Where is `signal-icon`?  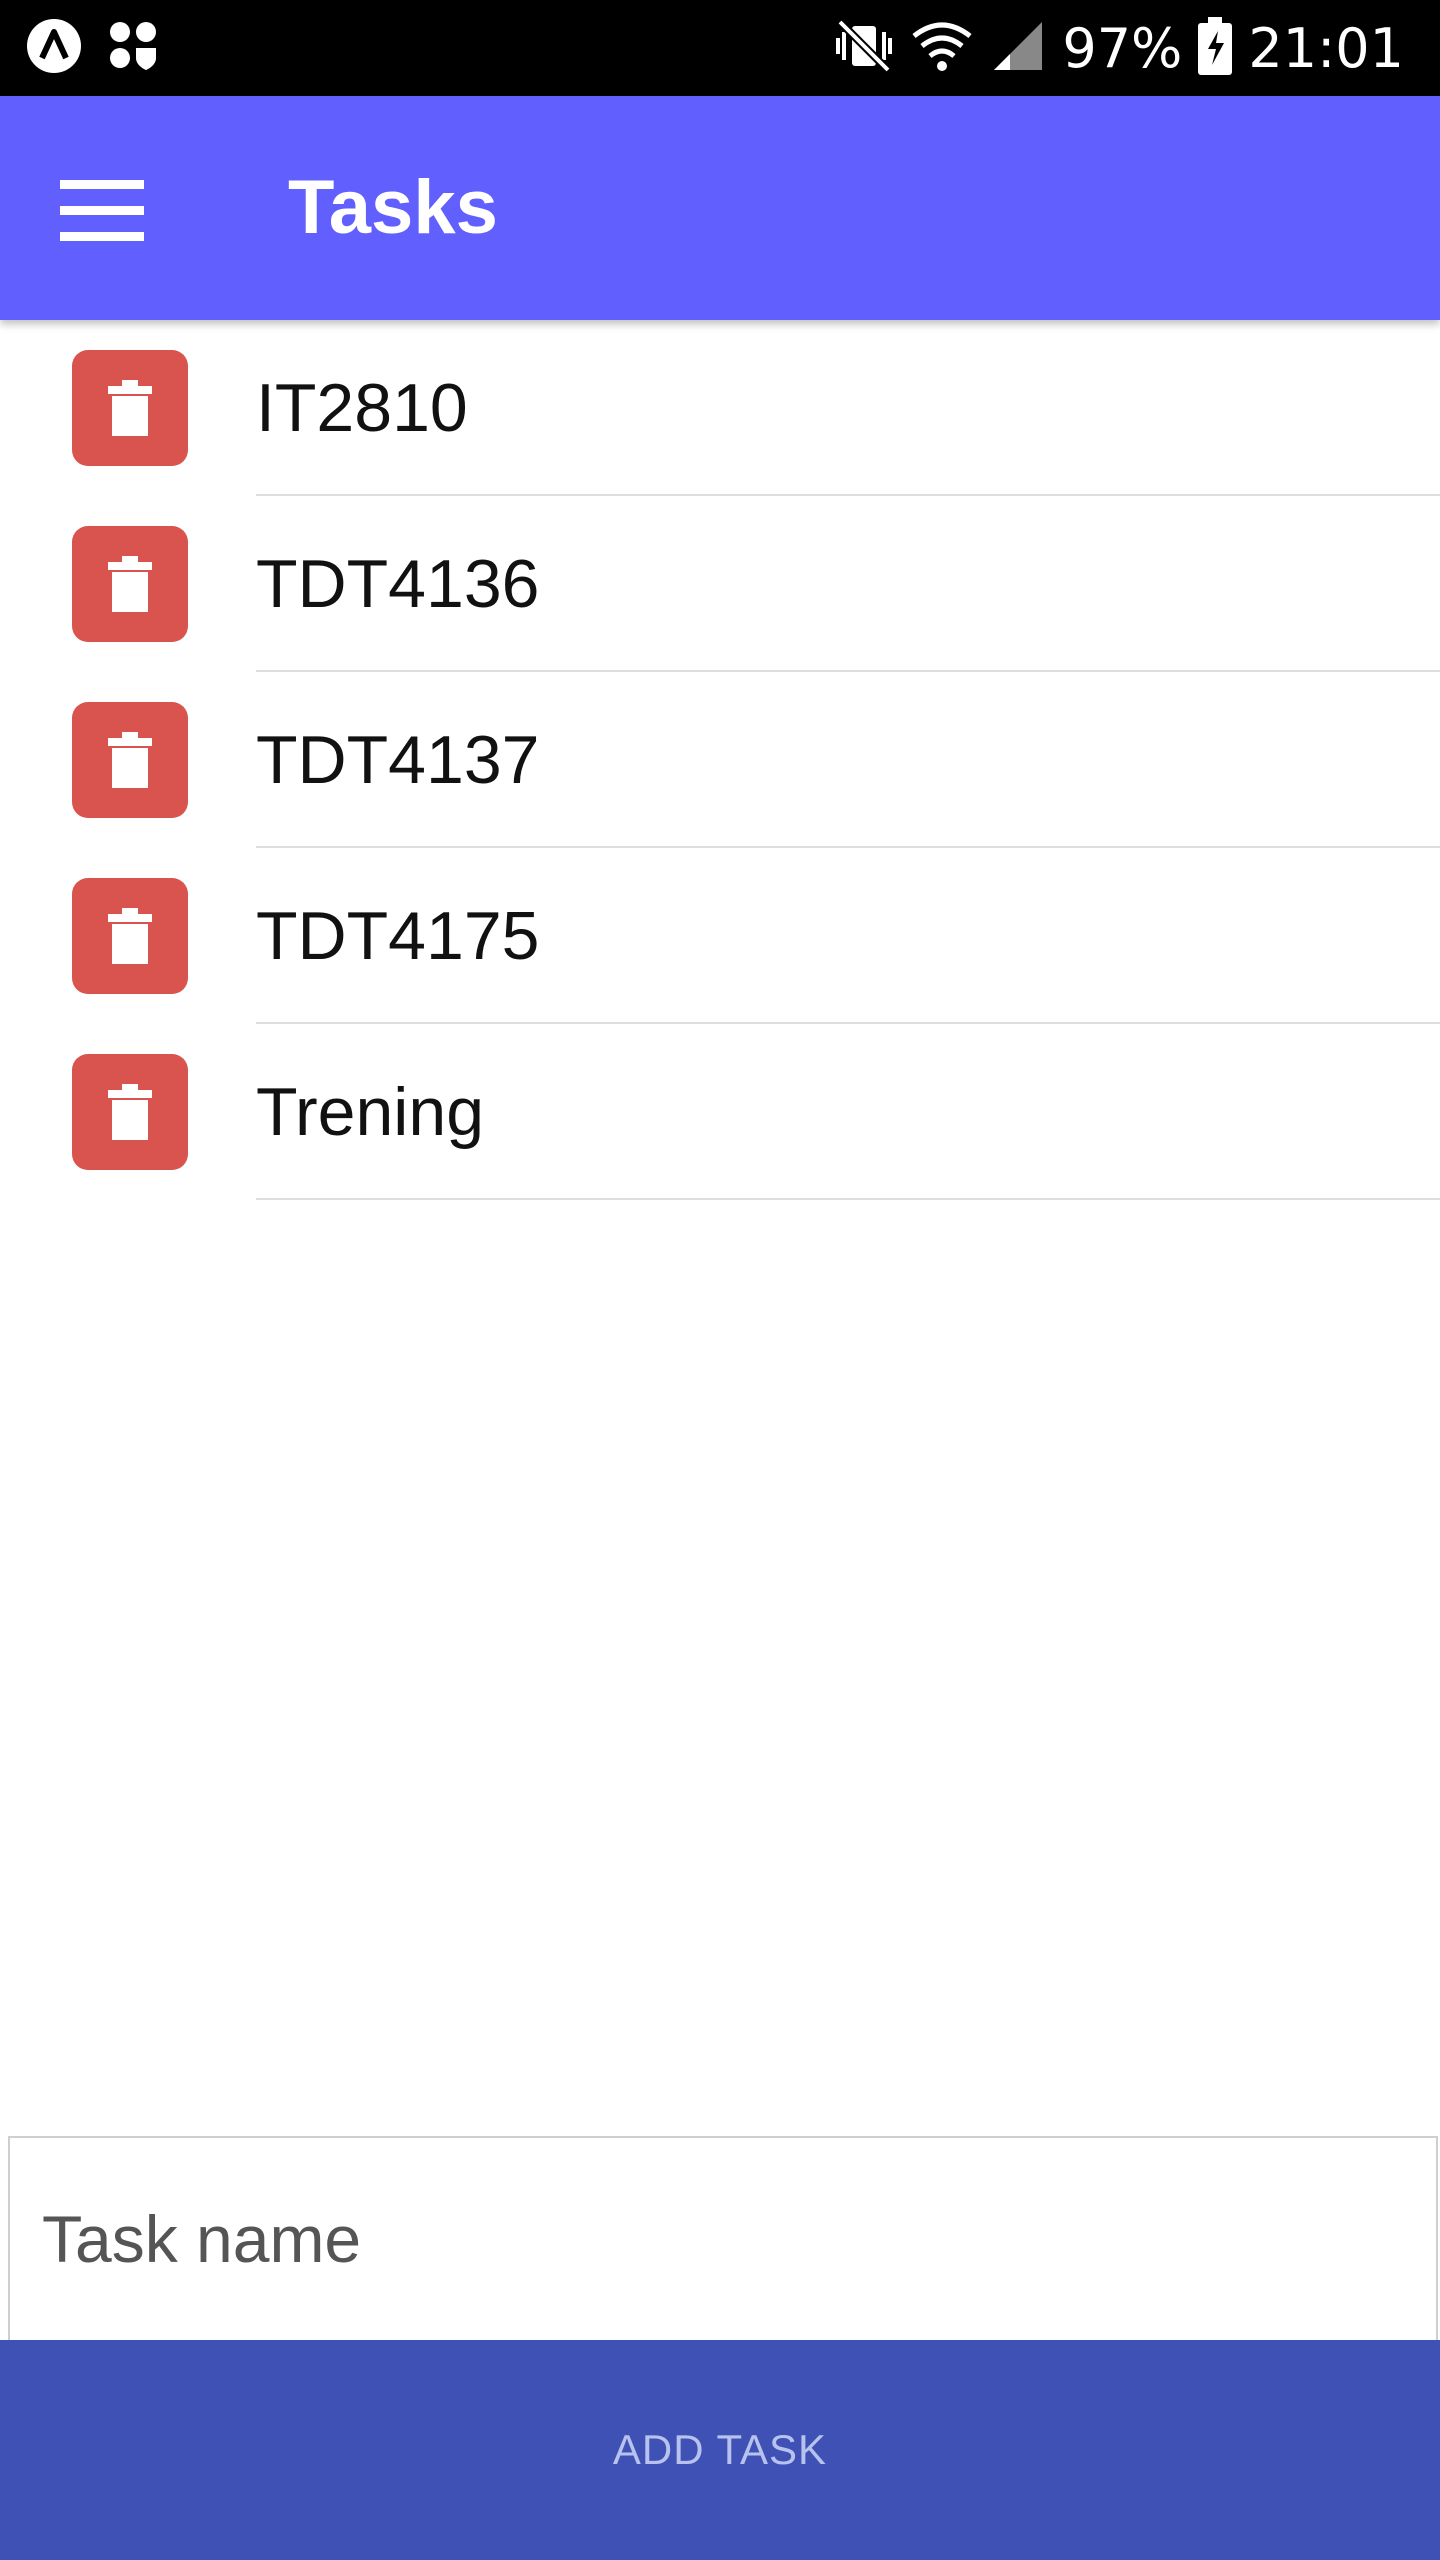 signal-icon is located at coordinates (1018, 48).